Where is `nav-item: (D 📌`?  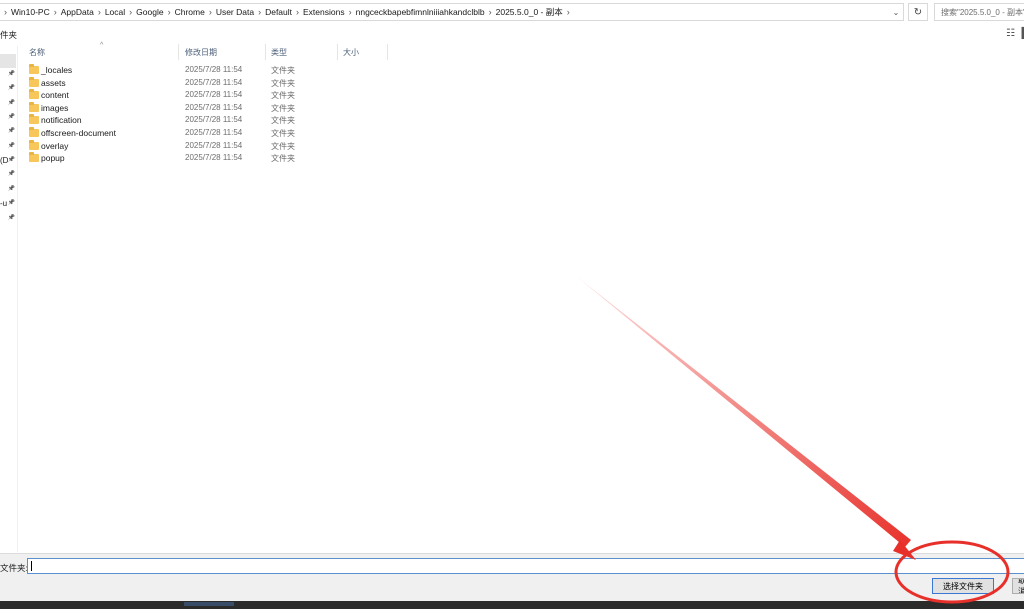 nav-item: (D 📌 is located at coordinates (9, 162).